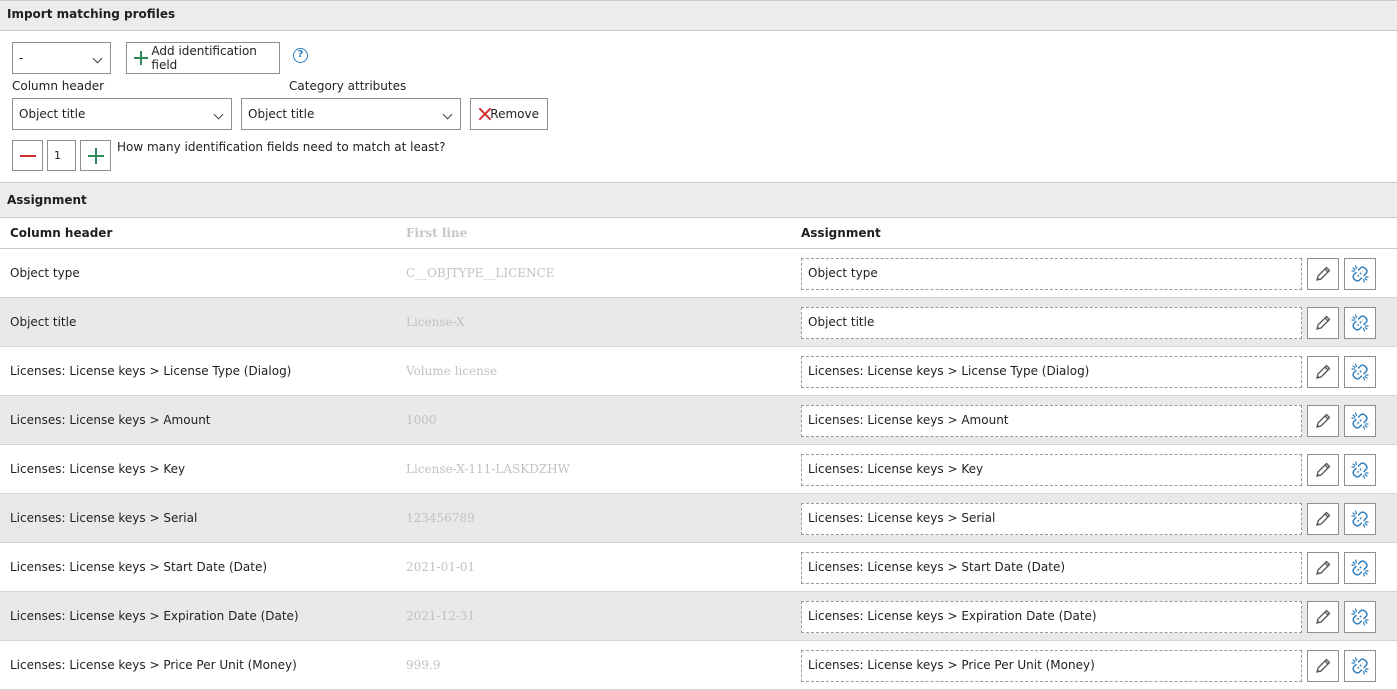 The width and height of the screenshot is (1397, 690). I want to click on row-first-line: 999.9, so click(423, 665).